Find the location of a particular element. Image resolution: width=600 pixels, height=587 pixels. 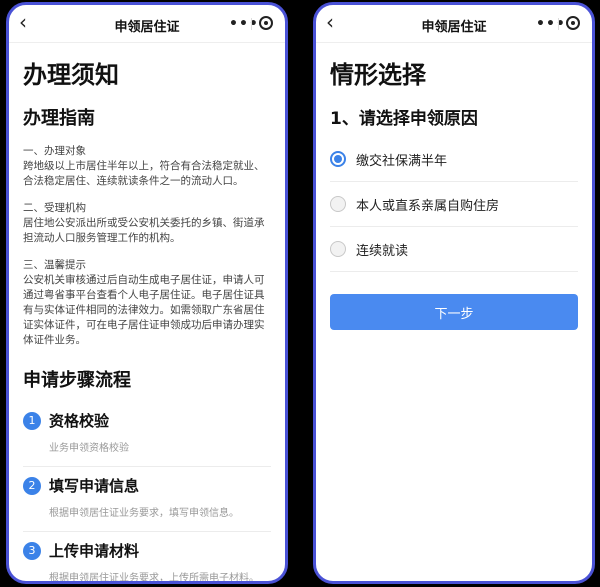

reason-option-own-housing: 本人或直系亲属自购住房 is located at coordinates (454, 204).